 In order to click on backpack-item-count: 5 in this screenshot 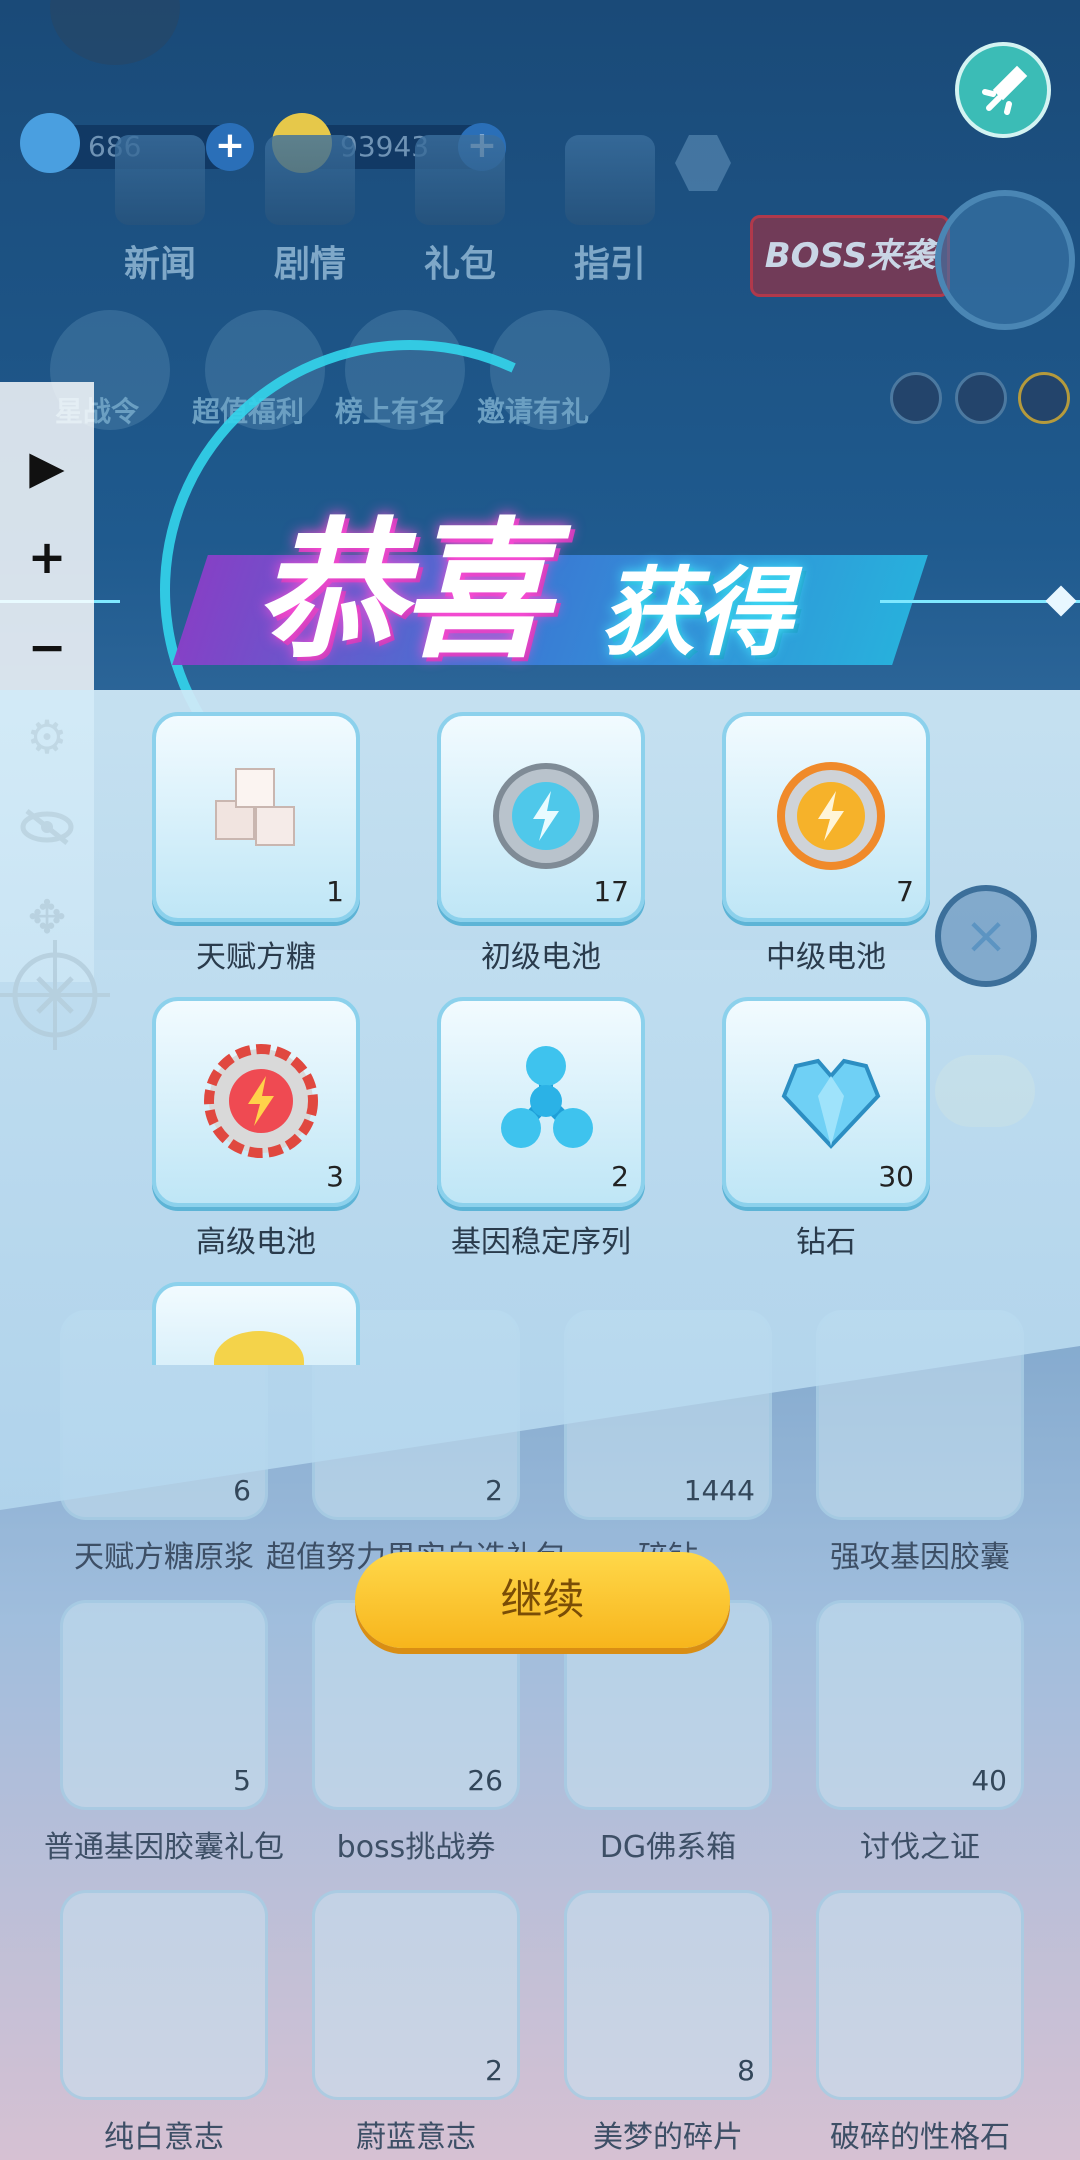, I will do `click(242, 1780)`.